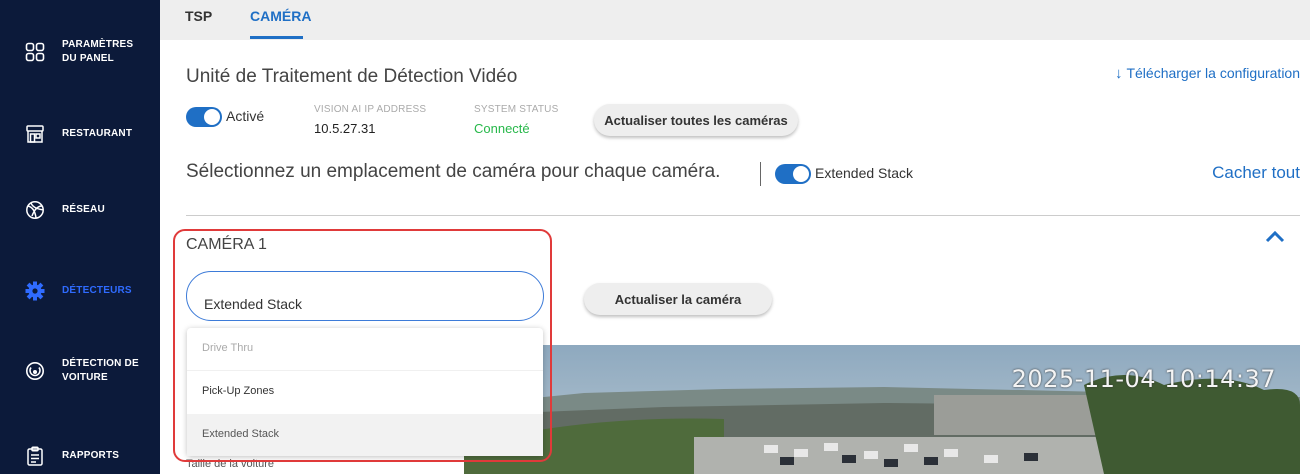 The width and height of the screenshot is (1310, 474). Describe the element at coordinates (1143, 379) in the screenshot. I see `camera-timestamp: 2025-11-04 10:14:37` at that location.